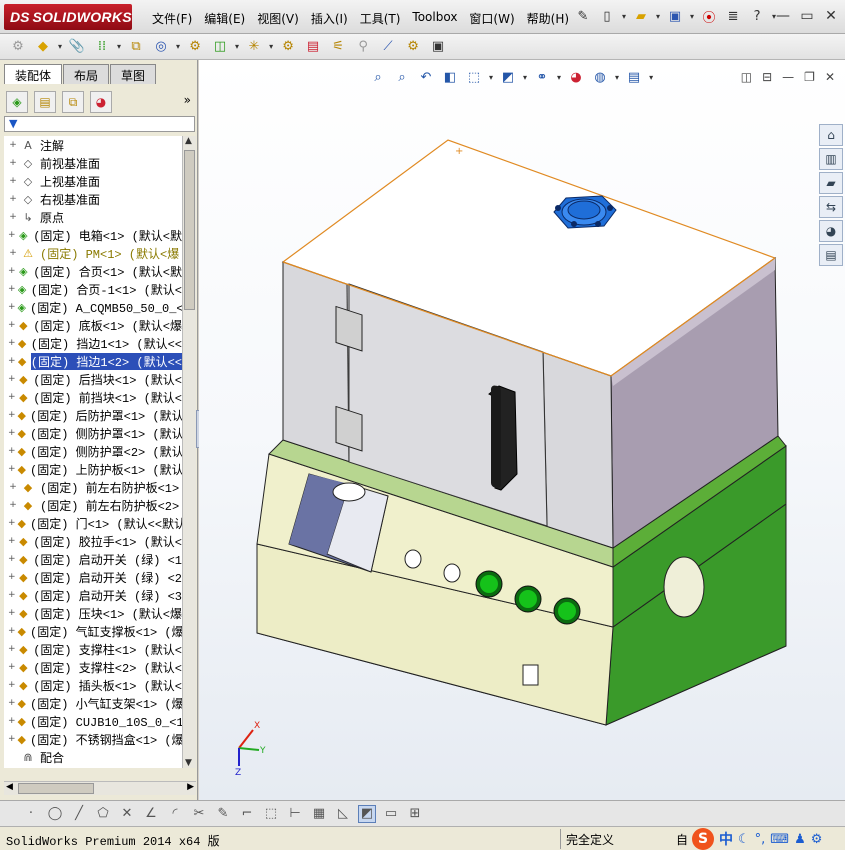 The width and height of the screenshot is (845, 850). What do you see at coordinates (93, 289) in the screenshot?
I see `tree-item: + ◈ (固定) 合页-1<1> (默认<` at bounding box center [93, 289].